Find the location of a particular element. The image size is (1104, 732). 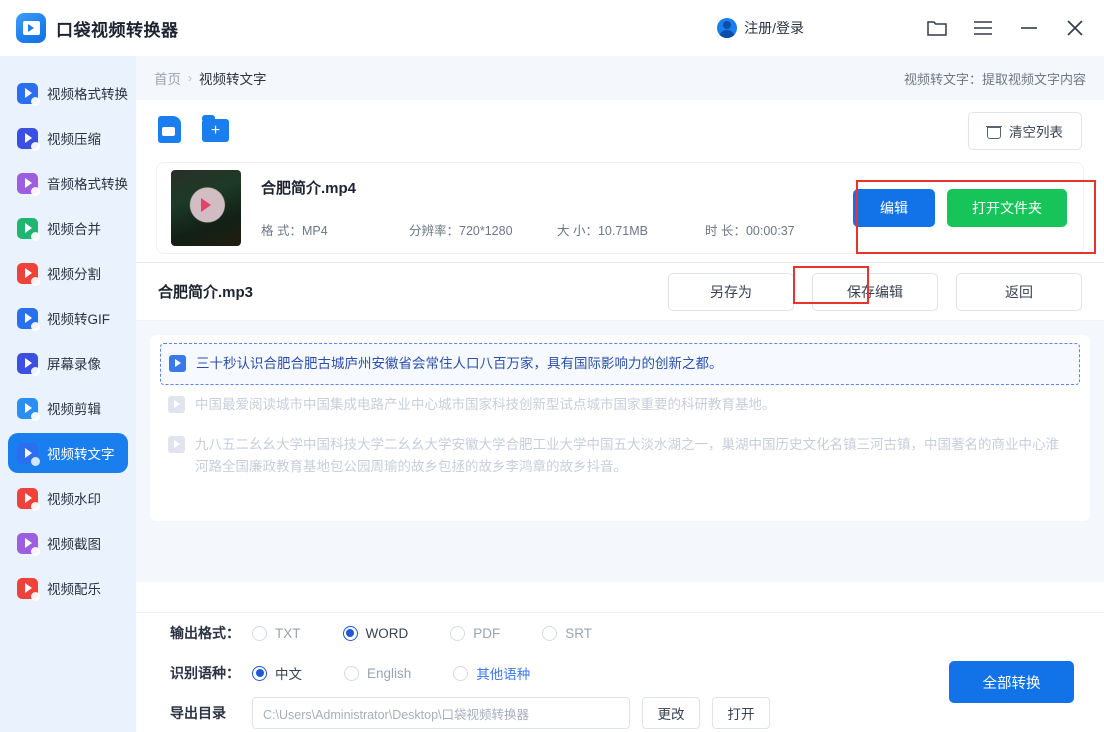

radio-label: PDF is located at coordinates (487, 633).